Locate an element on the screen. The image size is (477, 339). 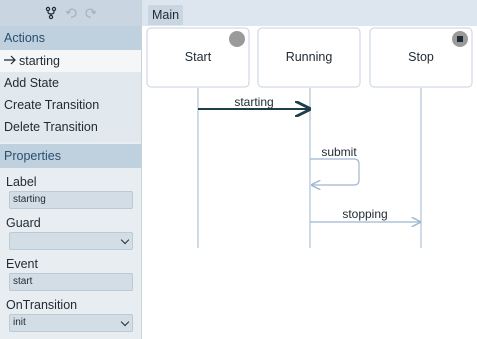
event-input: start is located at coordinates (71, 282).